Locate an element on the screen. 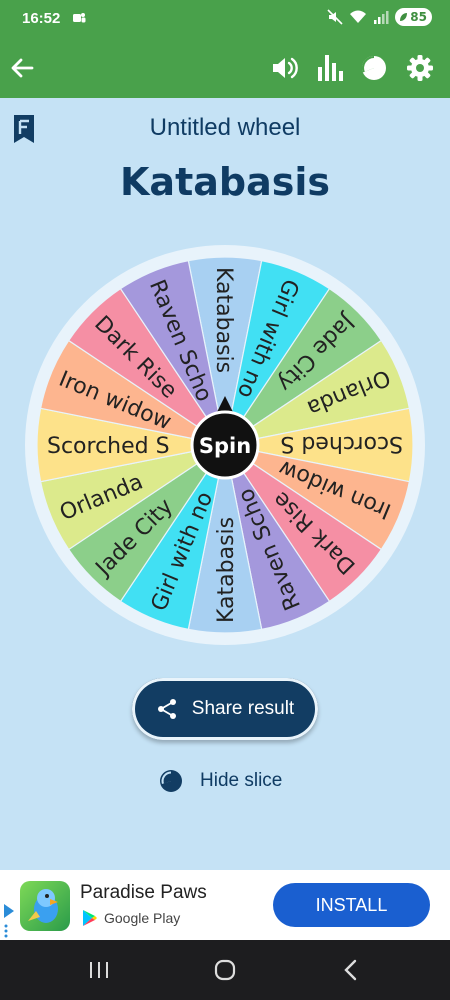 The width and height of the screenshot is (450, 1000). battery-indicator: 85 is located at coordinates (413, 17).